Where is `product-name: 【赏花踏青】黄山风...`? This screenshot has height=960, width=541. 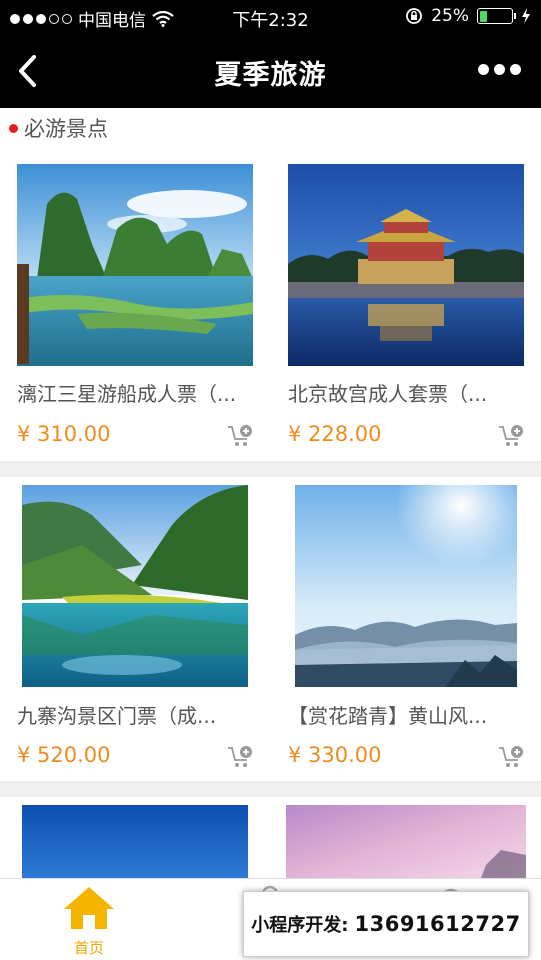 product-name: 【赏花踏青】黄山风... is located at coordinates (408, 714).